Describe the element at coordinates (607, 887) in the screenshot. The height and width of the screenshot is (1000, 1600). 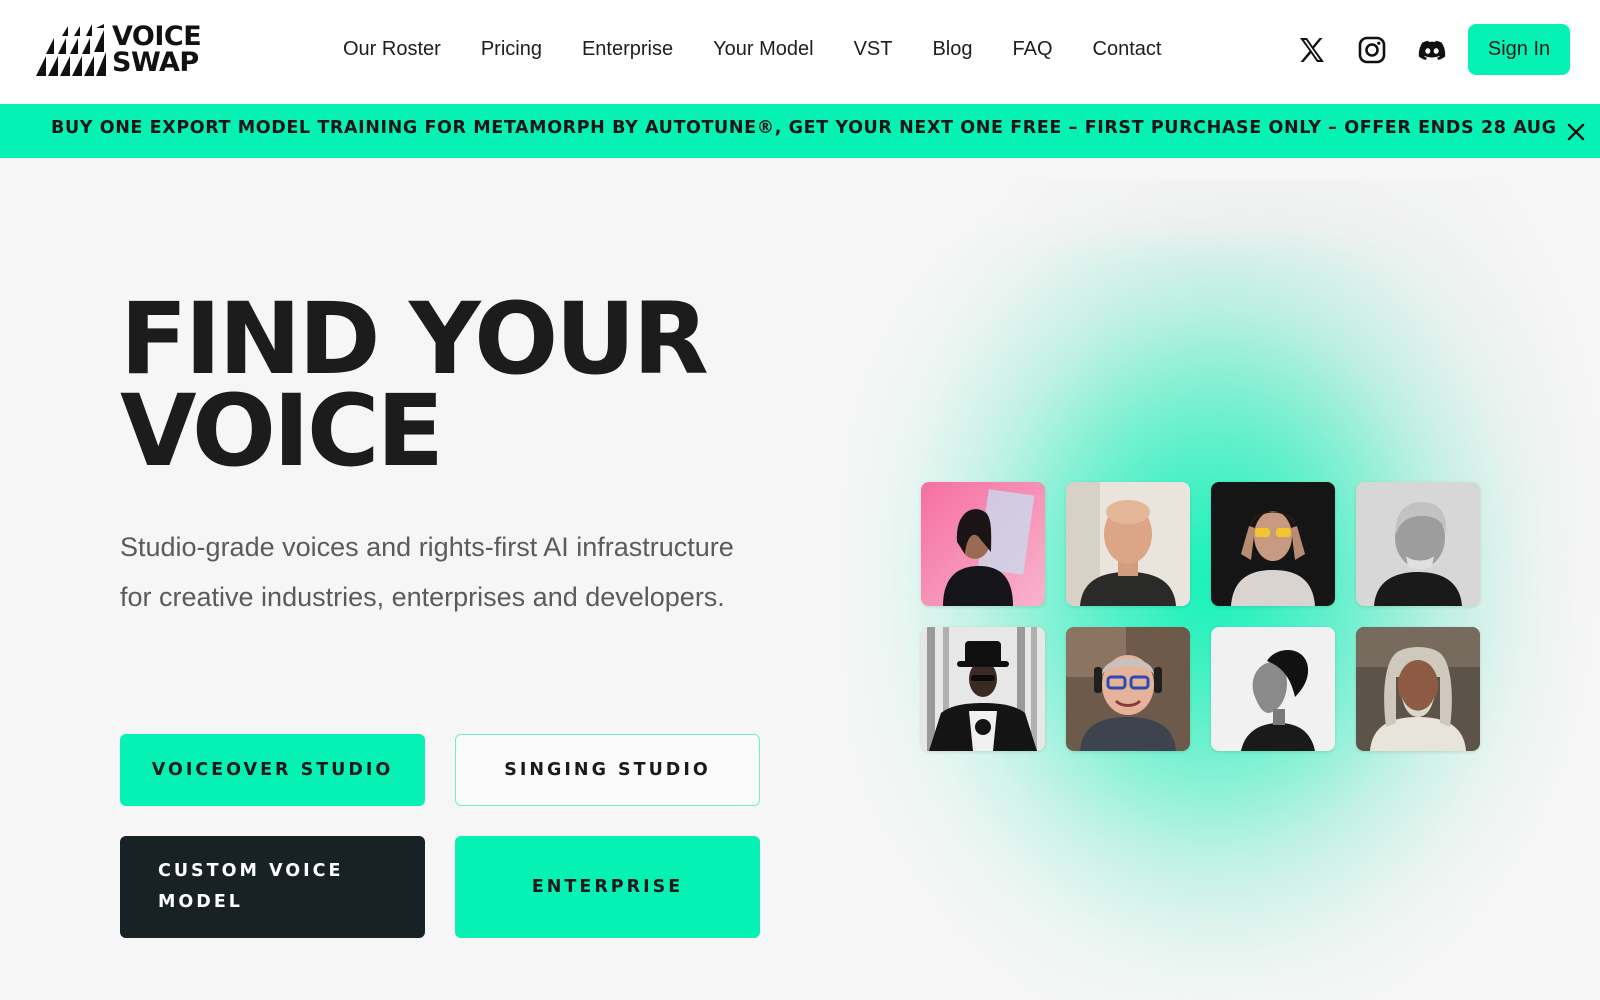
I see `enterprise-button: ENTERPRISE` at that location.